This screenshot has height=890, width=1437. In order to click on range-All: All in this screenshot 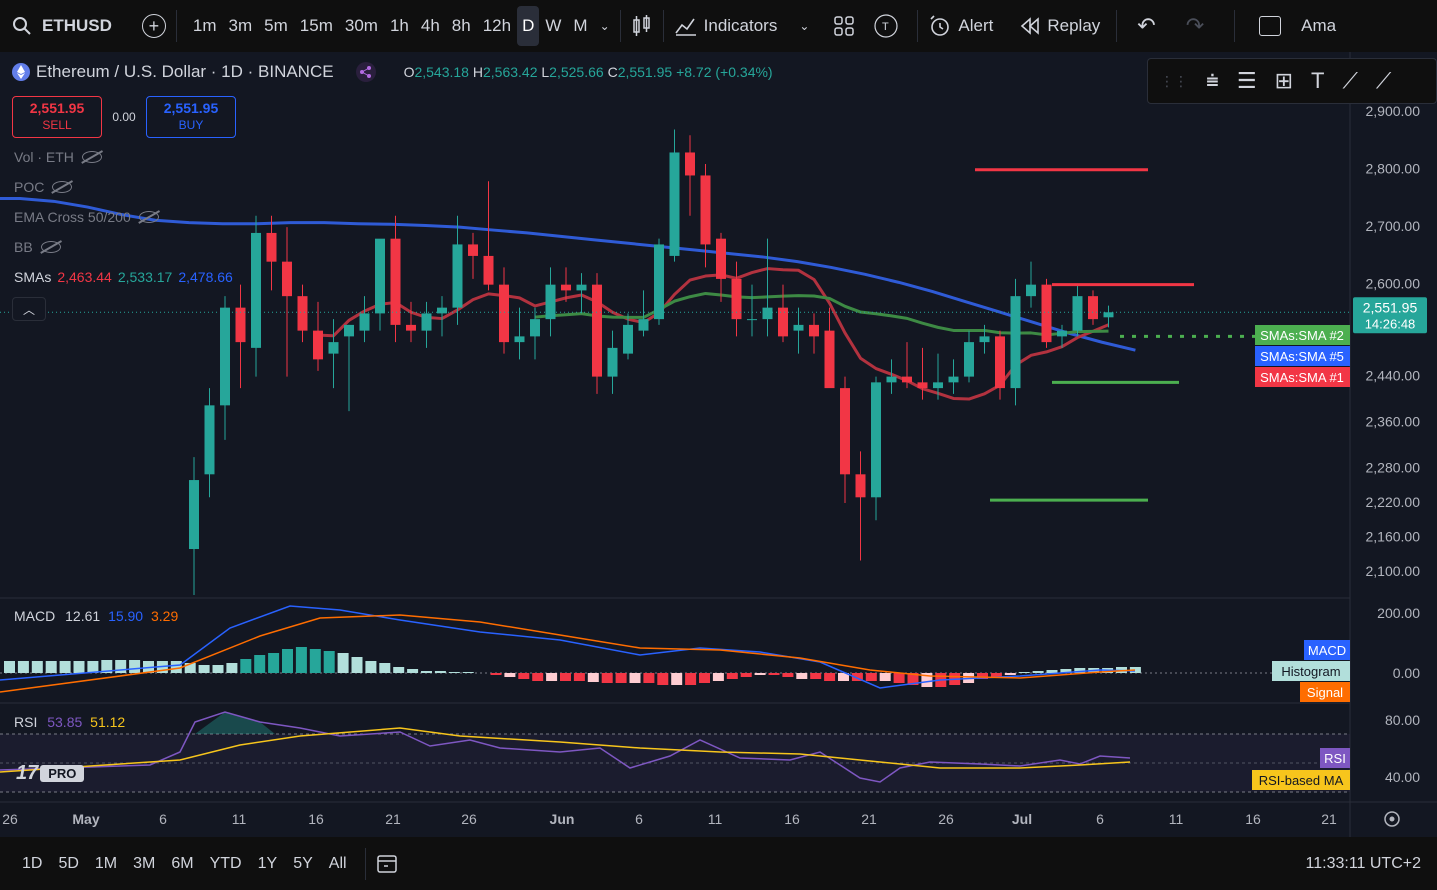, I will do `click(338, 864)`.